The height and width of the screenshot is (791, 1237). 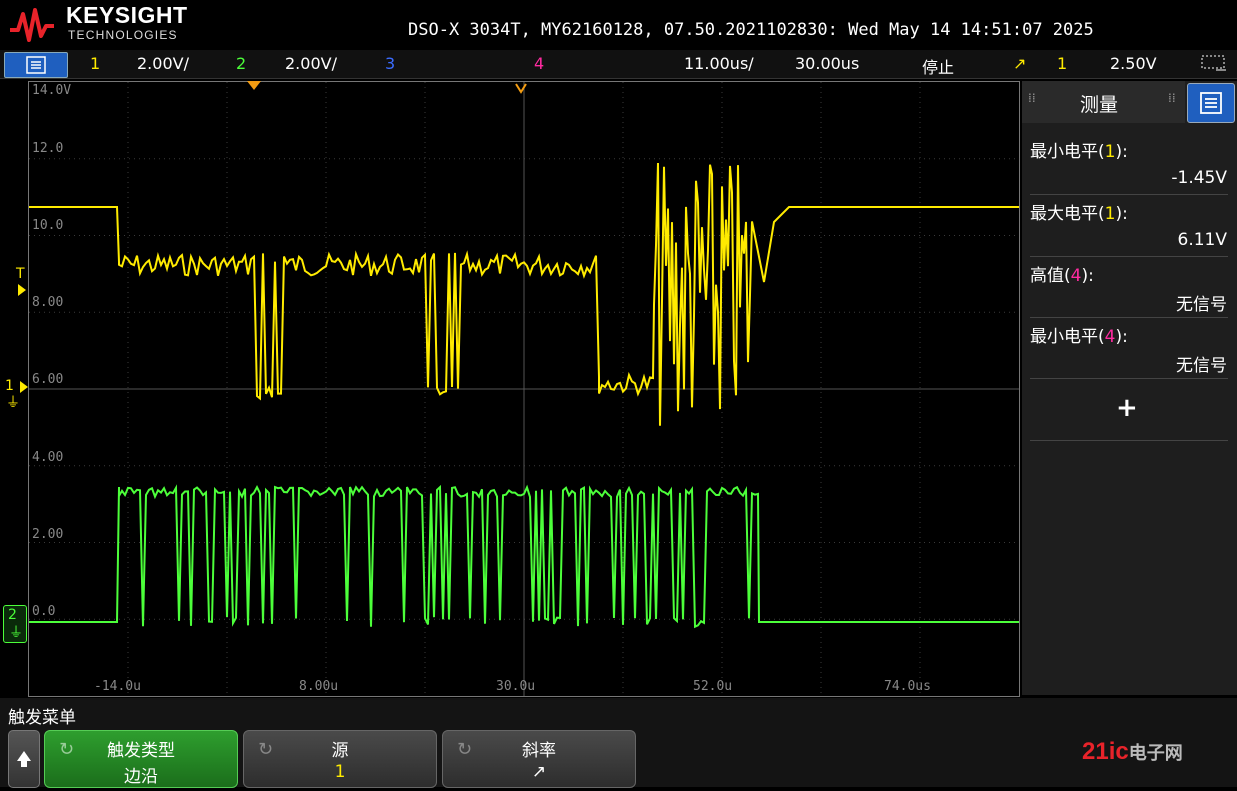 I want to click on trigger-source: 1, so click(x=1062, y=63).